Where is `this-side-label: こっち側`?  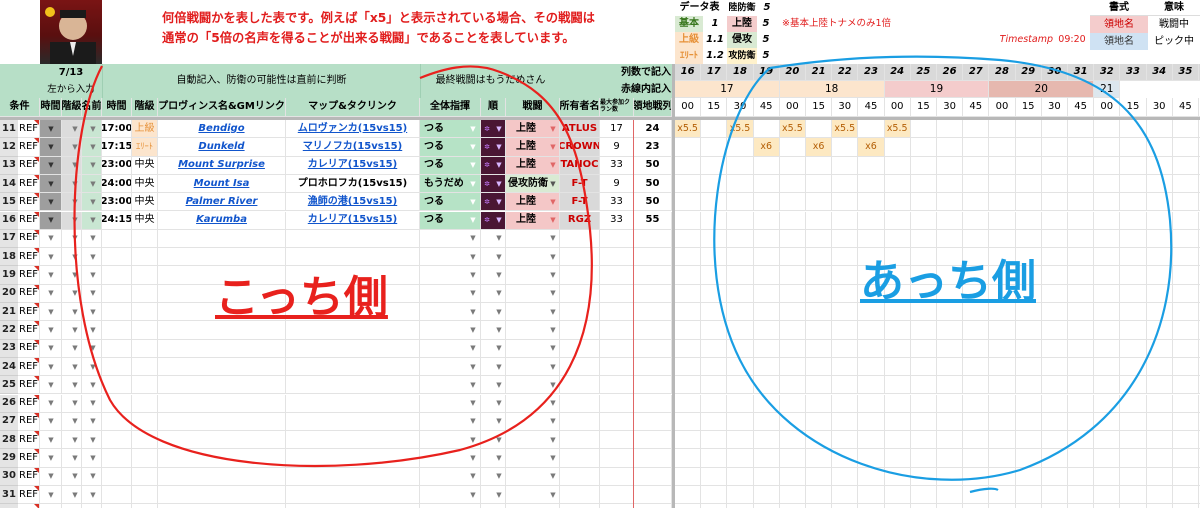
this-side-label: こっち側 is located at coordinates (301, 297).